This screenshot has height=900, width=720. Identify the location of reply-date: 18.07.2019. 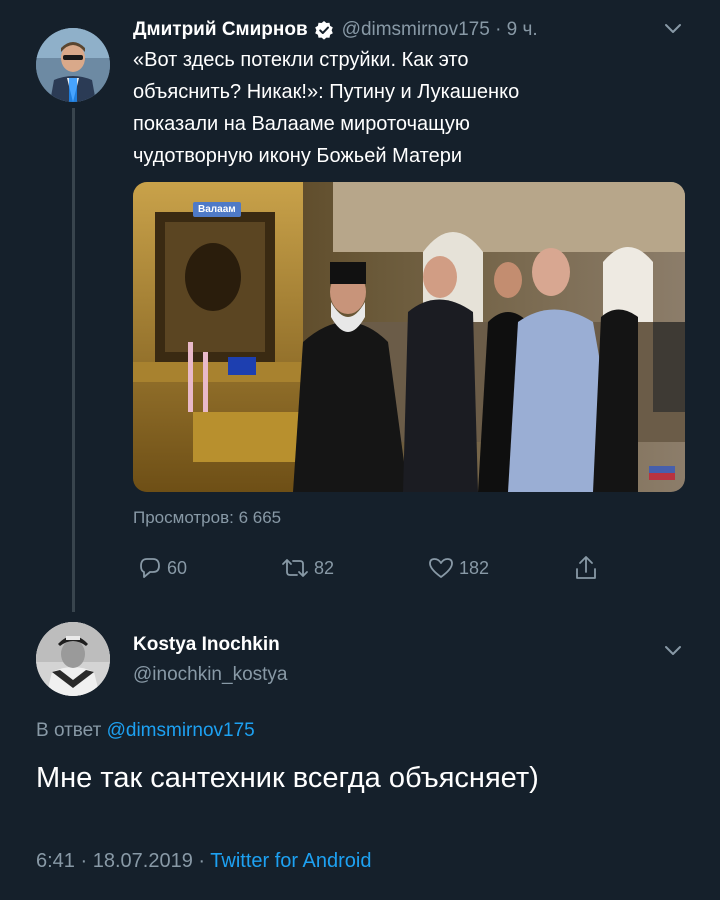
(143, 861).